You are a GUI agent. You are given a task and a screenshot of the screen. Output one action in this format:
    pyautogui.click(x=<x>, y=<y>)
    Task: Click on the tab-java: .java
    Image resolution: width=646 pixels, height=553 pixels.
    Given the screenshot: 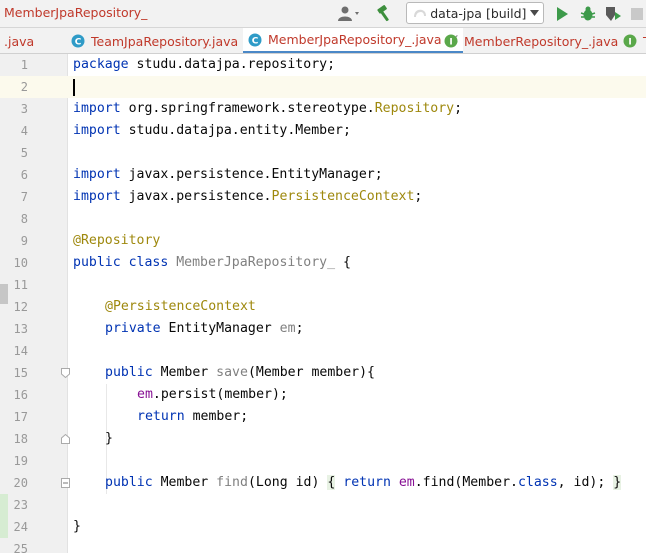 What is the action you would take?
    pyautogui.click(x=19, y=40)
    